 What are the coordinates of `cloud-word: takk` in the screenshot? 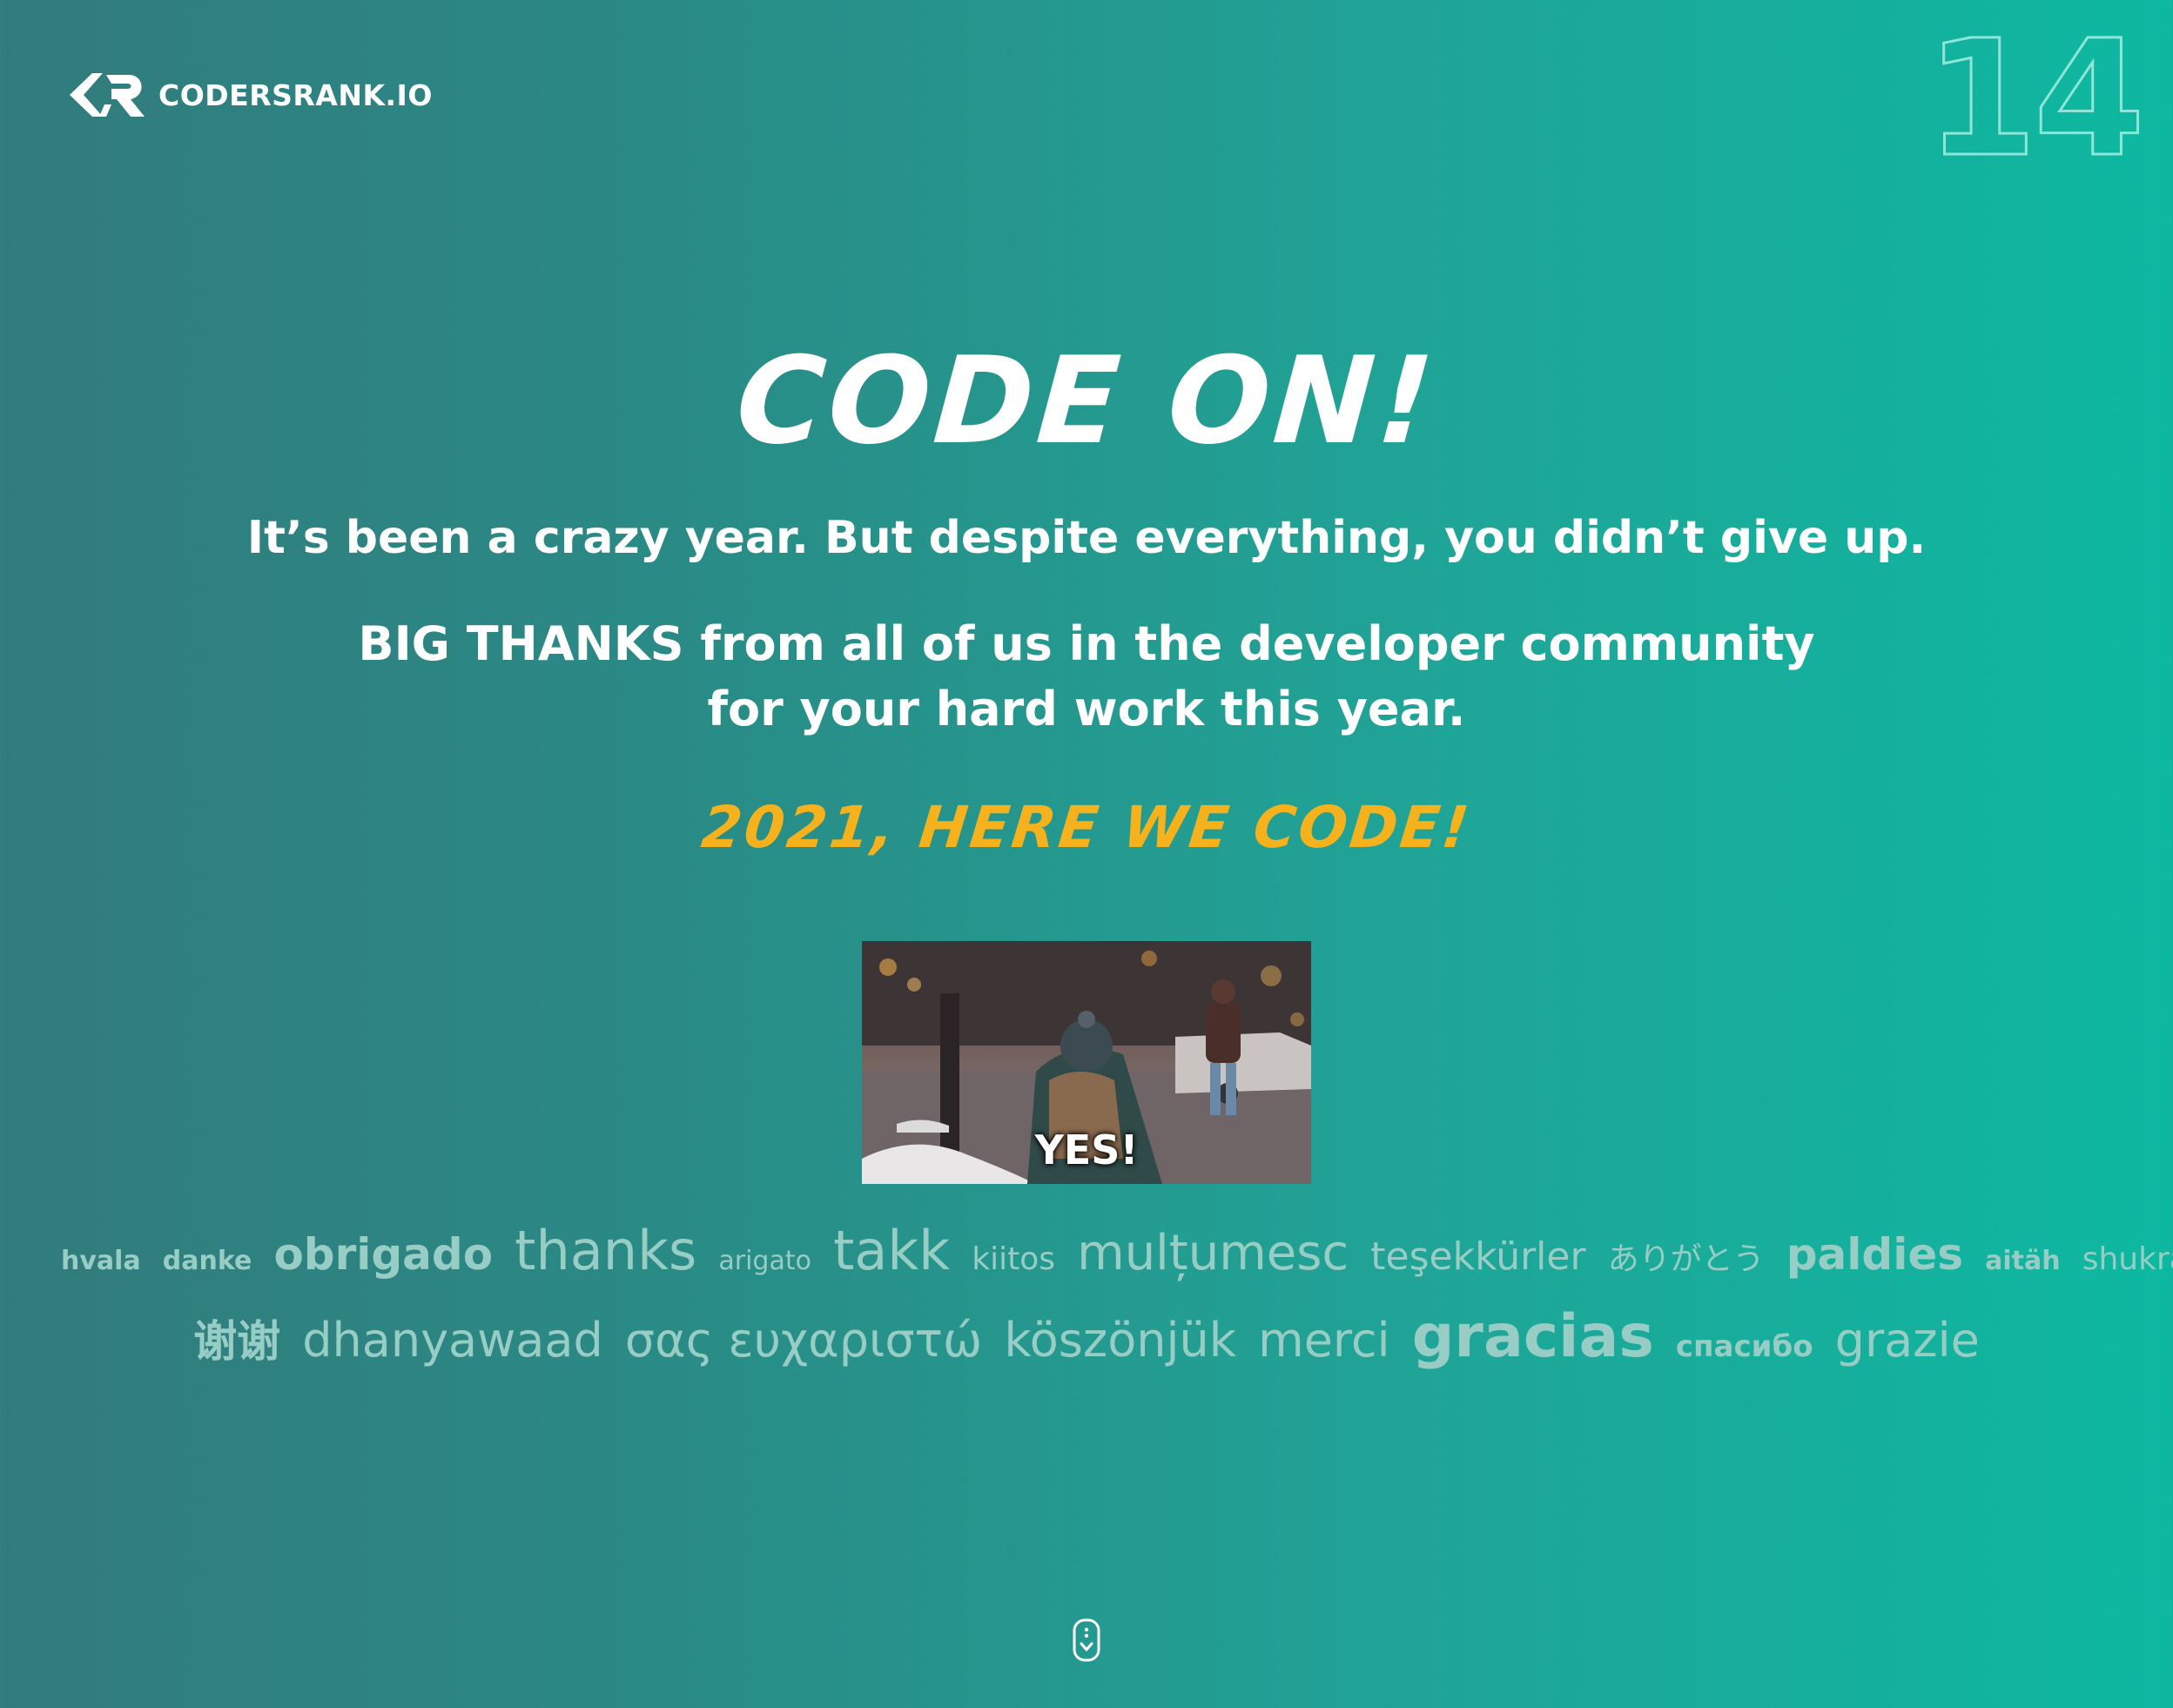 It's located at (892, 1250).